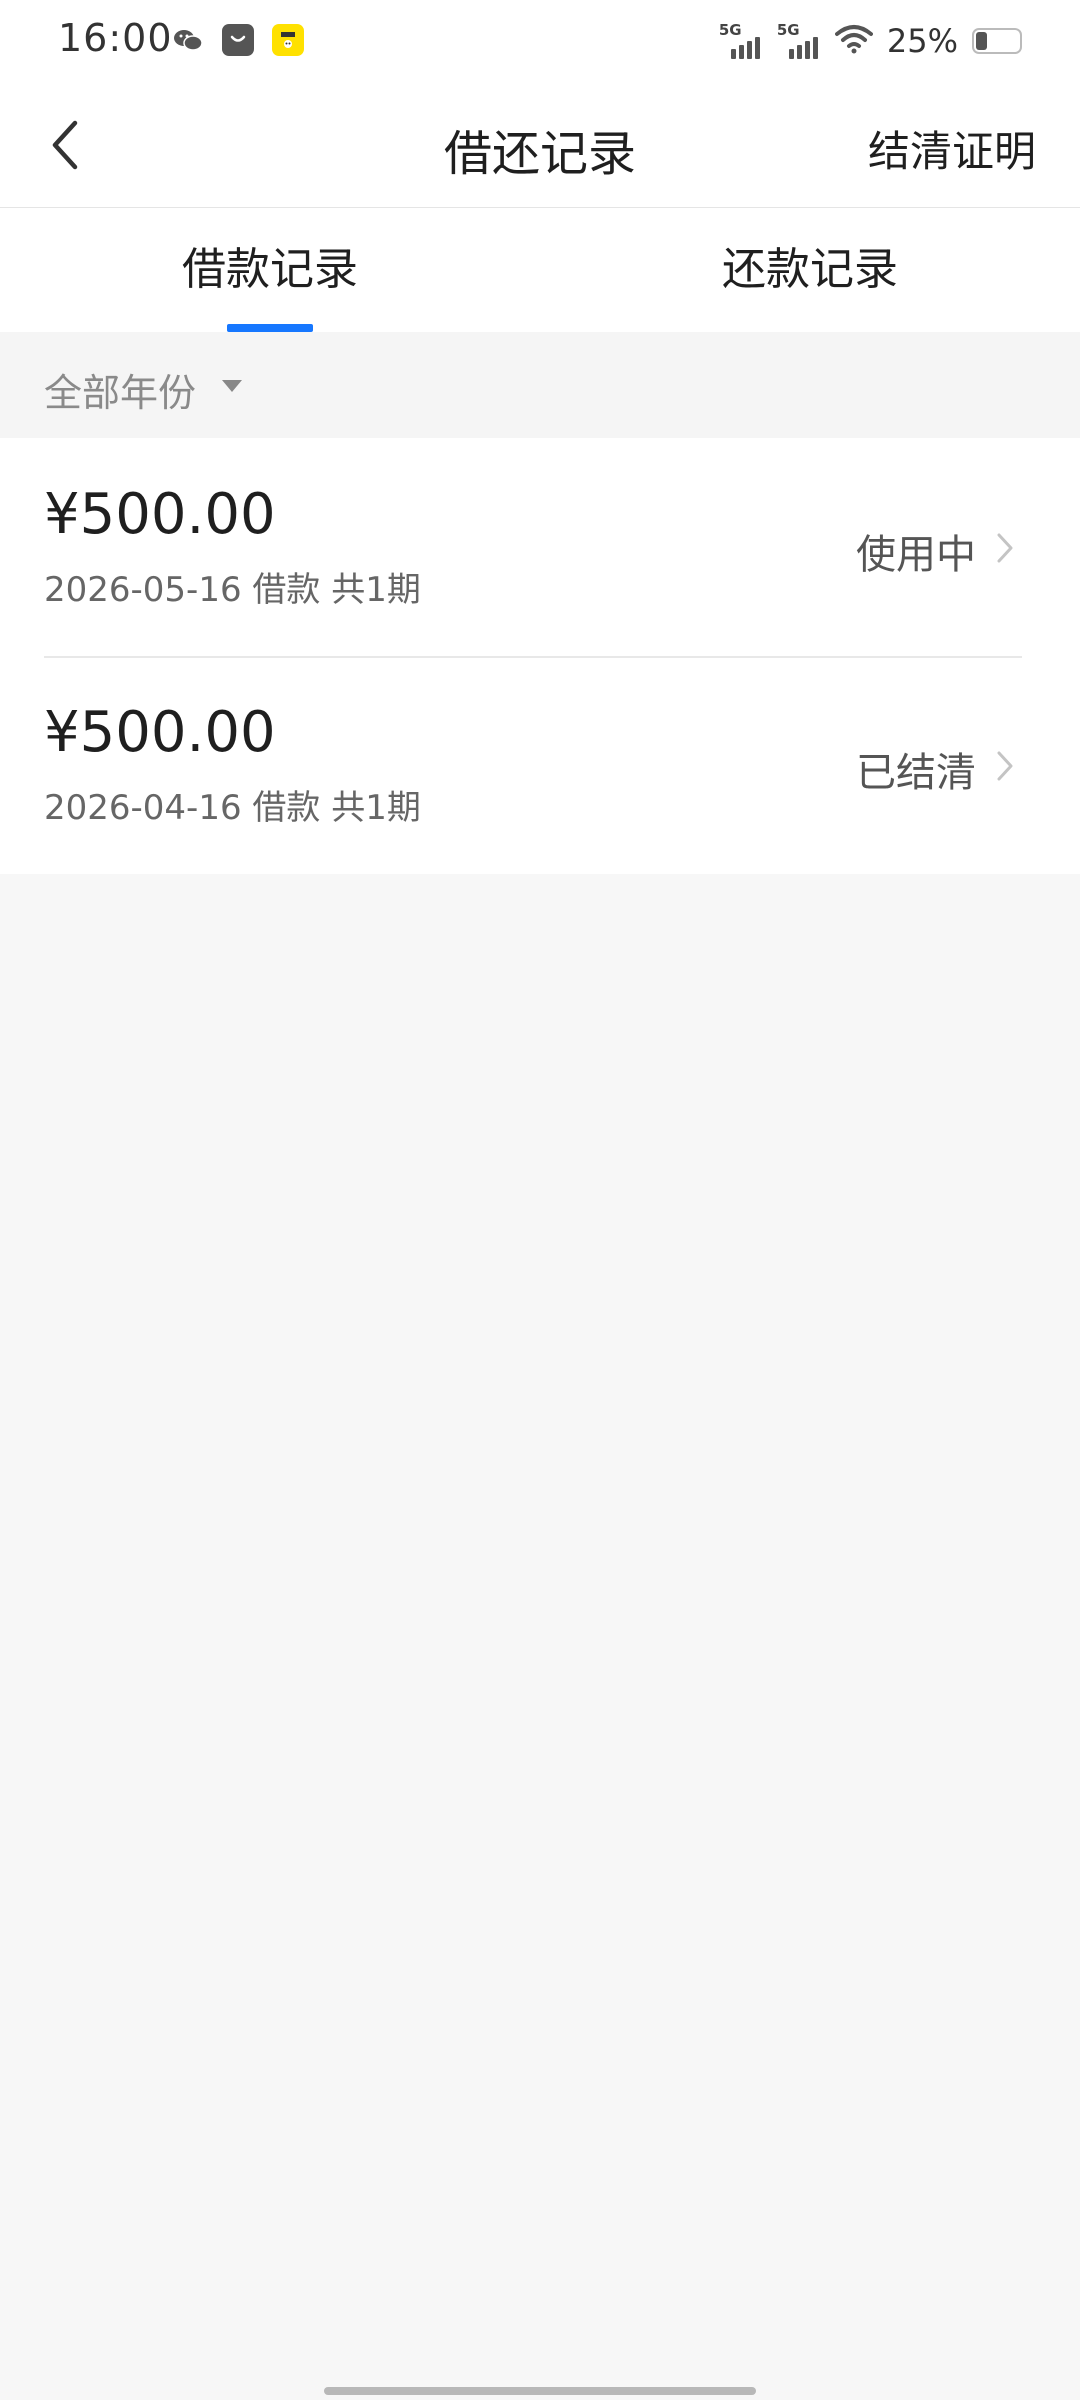  I want to click on battery-level, so click(981, 41).